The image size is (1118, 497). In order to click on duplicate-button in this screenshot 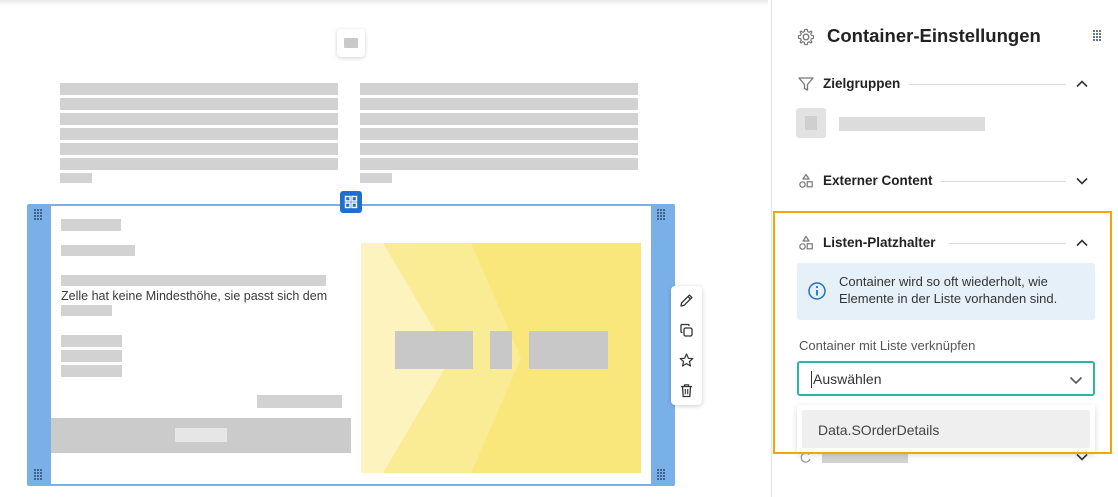, I will do `click(686, 330)`.